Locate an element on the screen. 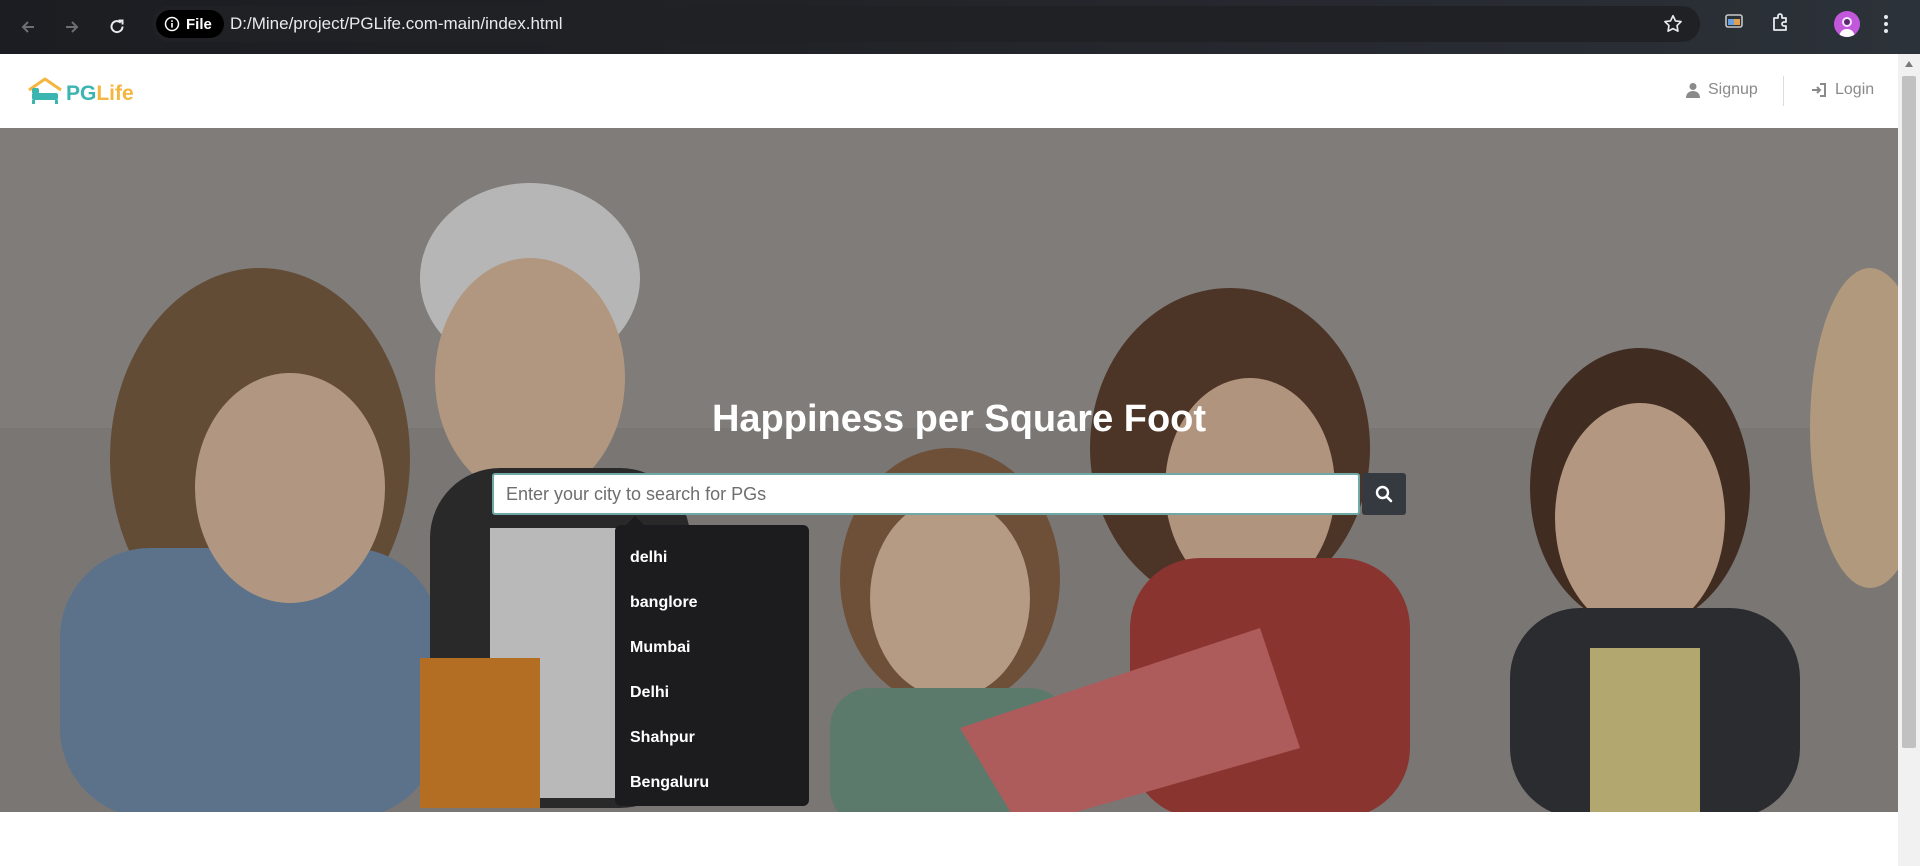  reload-button is located at coordinates (117, 27).